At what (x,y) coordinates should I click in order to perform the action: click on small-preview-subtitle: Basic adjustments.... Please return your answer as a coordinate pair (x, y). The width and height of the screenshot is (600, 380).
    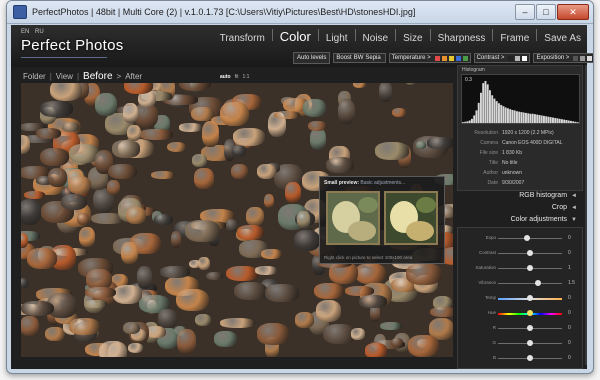
    Looking at the image, I should click on (383, 183).